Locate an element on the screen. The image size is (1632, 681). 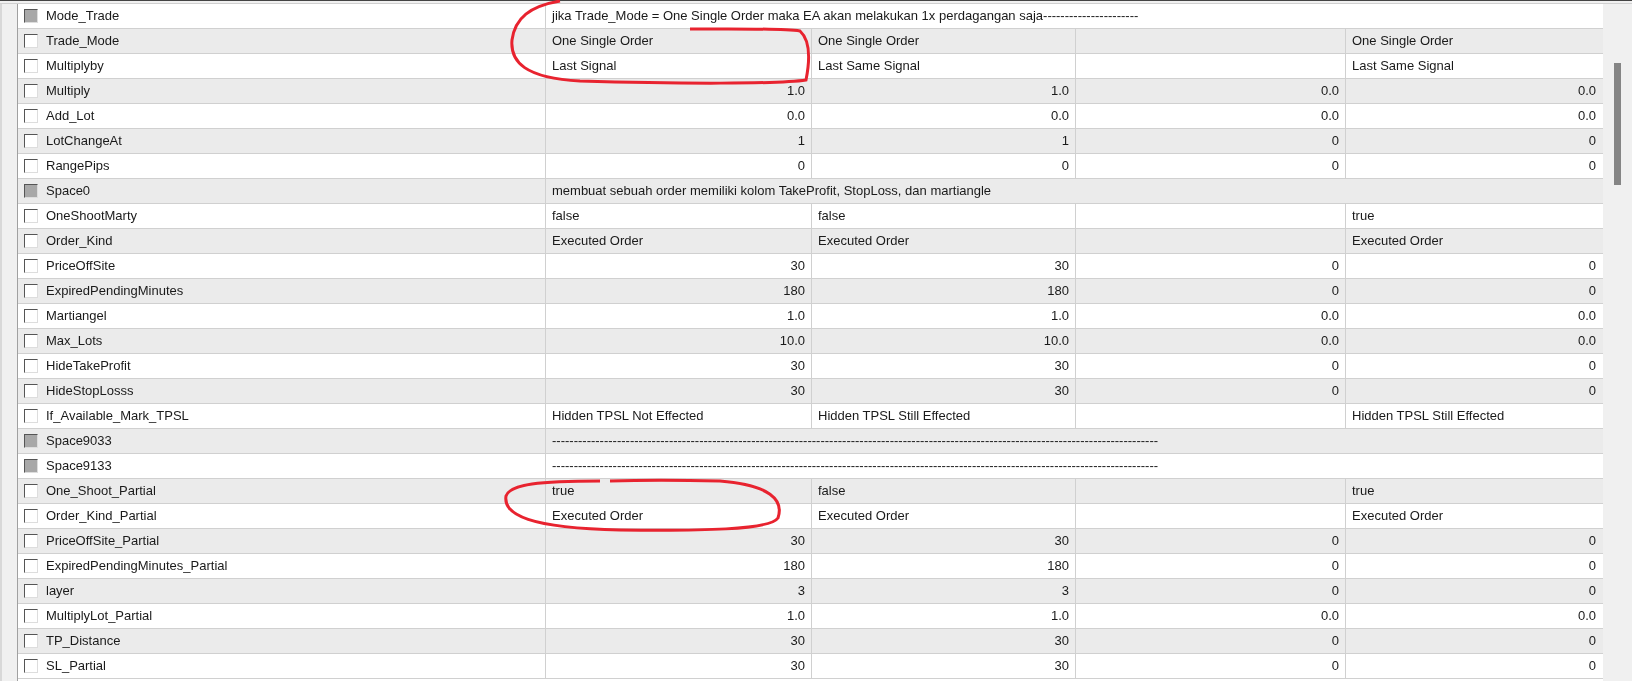
parameter-name: Multiply is located at coordinates (68, 91).